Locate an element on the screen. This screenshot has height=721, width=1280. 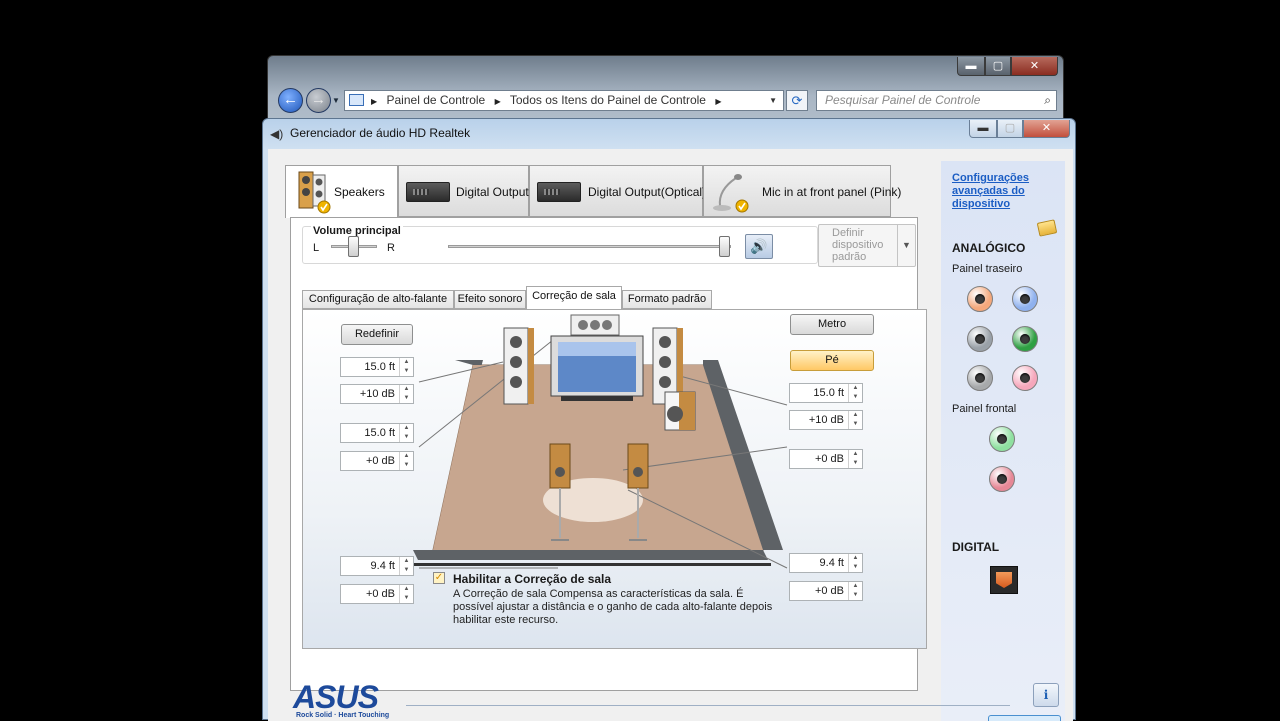
breadcrumb-item: Todos os Itens do Painel de Controle is located at coordinates (608, 100).